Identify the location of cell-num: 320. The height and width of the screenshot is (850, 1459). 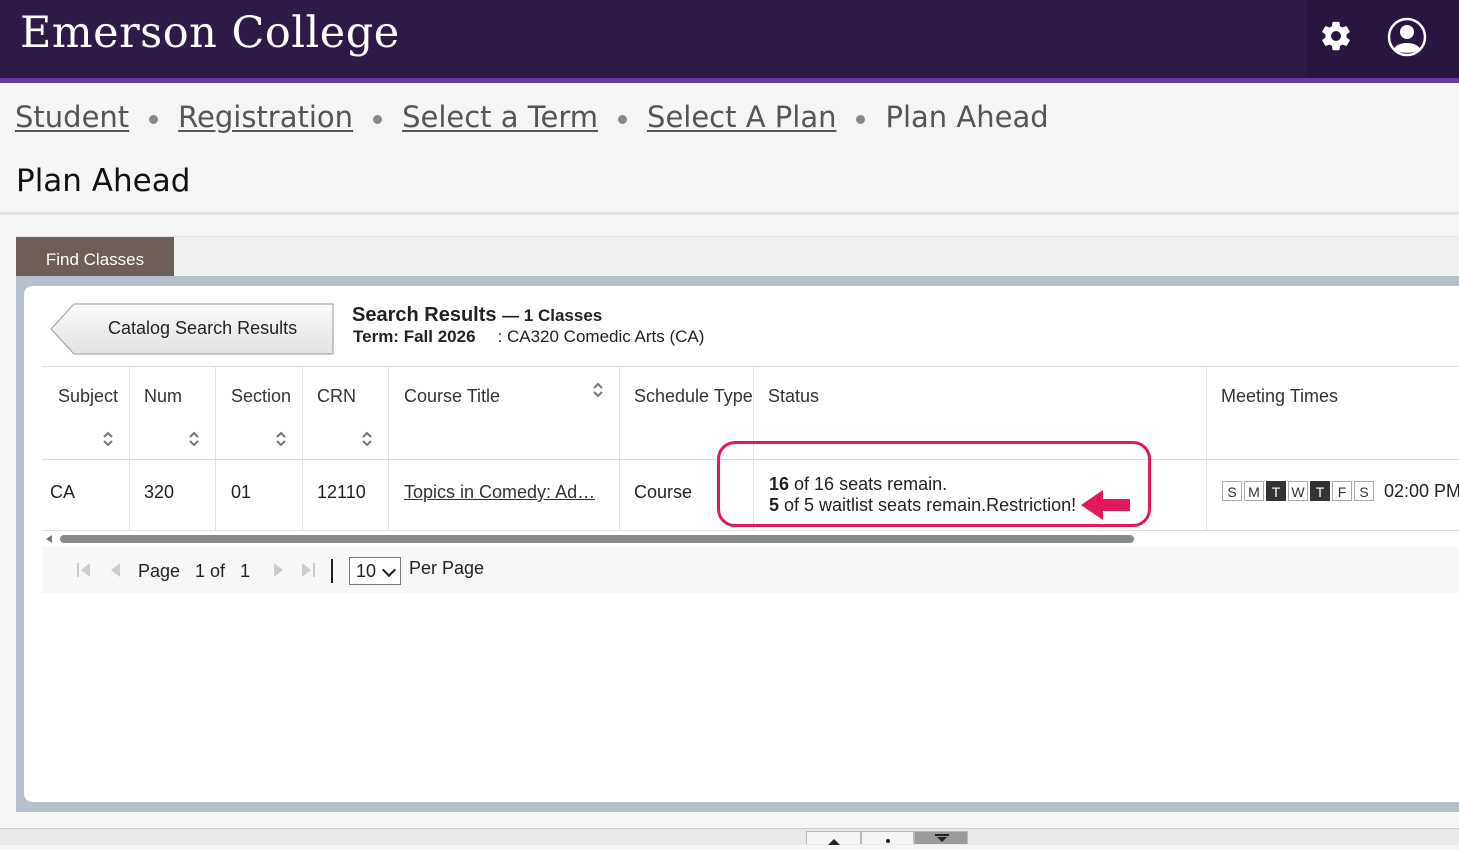
(173, 494).